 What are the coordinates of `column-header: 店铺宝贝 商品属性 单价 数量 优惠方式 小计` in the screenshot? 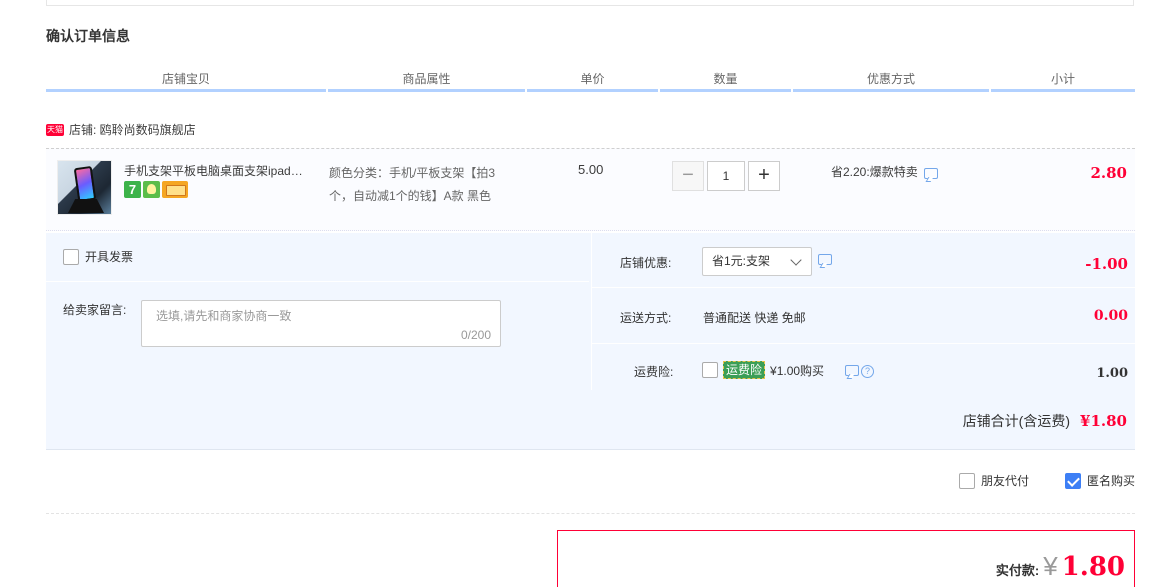 It's located at (590, 81).